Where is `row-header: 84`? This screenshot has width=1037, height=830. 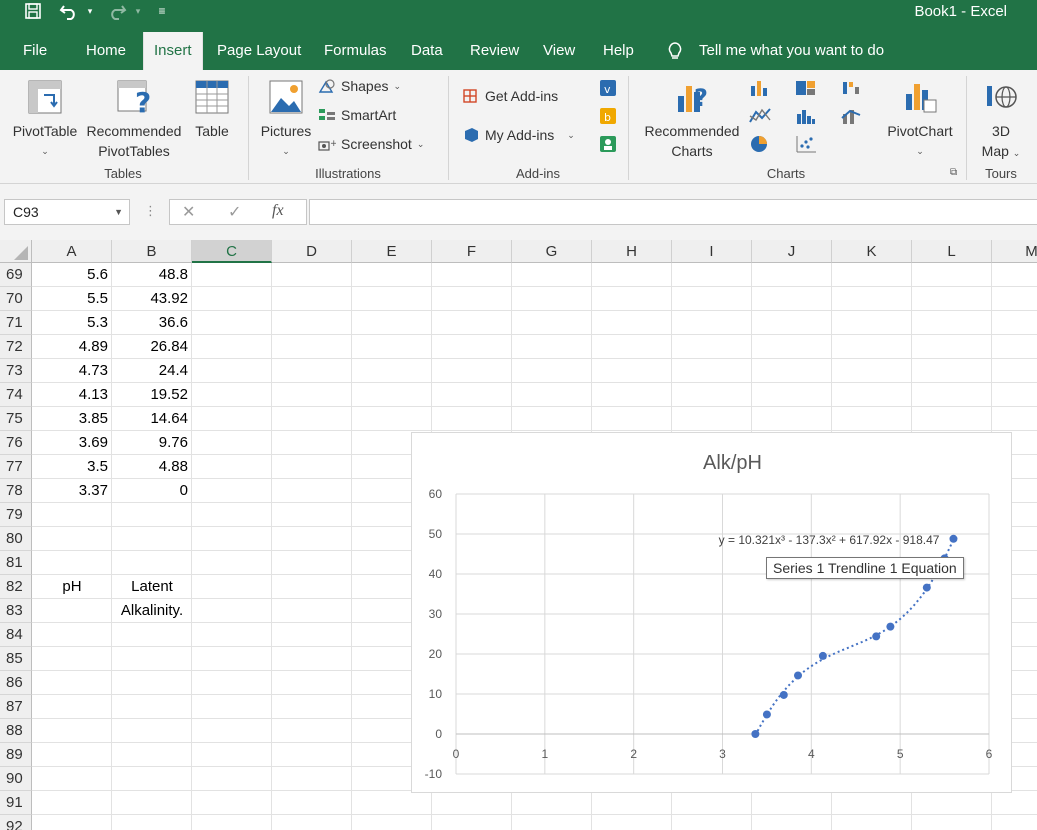 row-header: 84 is located at coordinates (16, 635).